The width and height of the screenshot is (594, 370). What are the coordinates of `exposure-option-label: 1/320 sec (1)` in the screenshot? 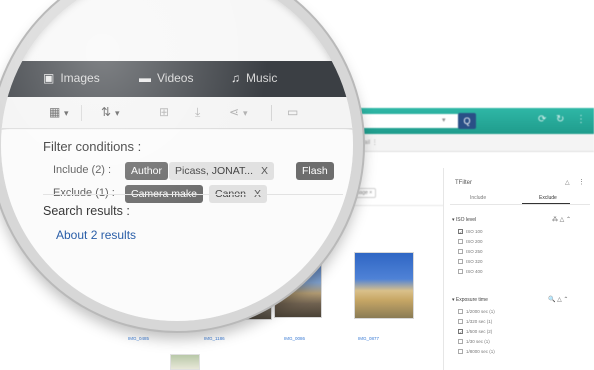 It's located at (479, 321).